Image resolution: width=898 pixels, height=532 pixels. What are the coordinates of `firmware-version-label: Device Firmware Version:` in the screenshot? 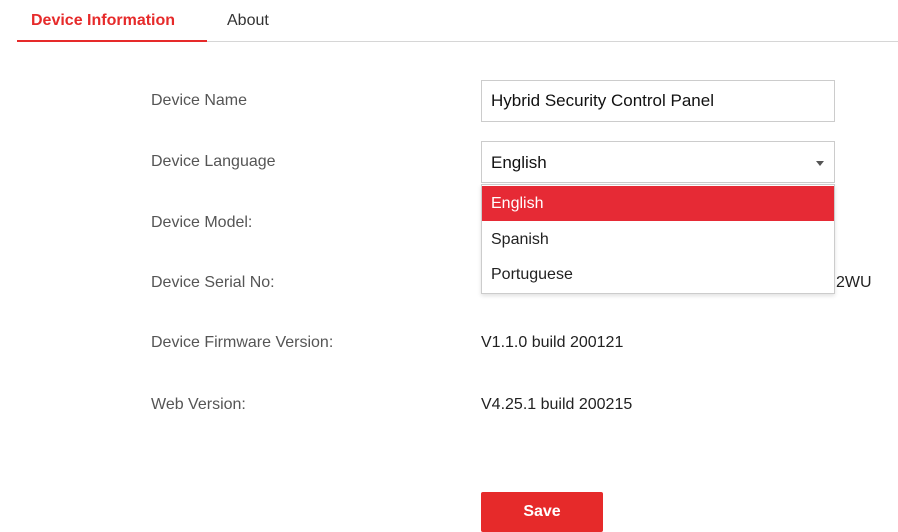 It's located at (242, 342).